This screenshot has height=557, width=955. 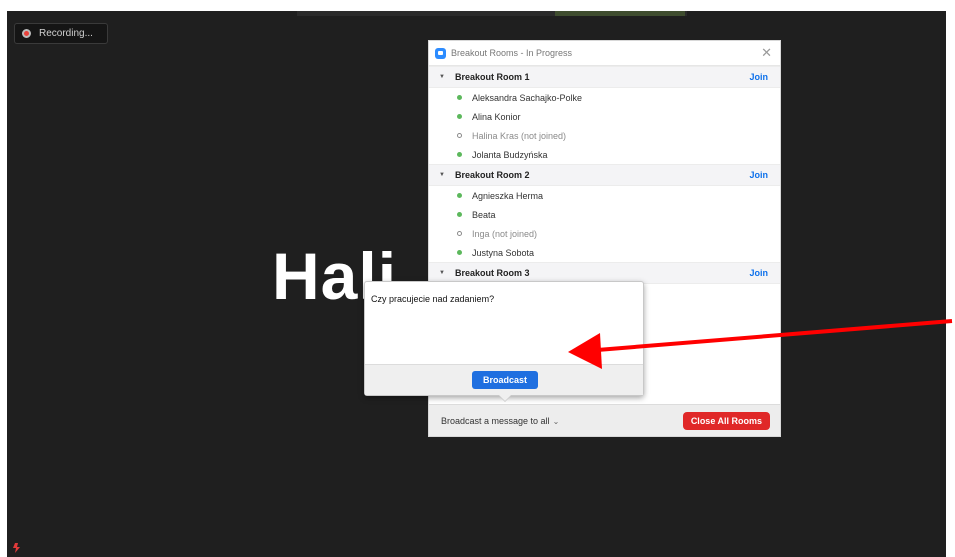 I want to click on member-name: Halina Kras (not joined), so click(x=519, y=135).